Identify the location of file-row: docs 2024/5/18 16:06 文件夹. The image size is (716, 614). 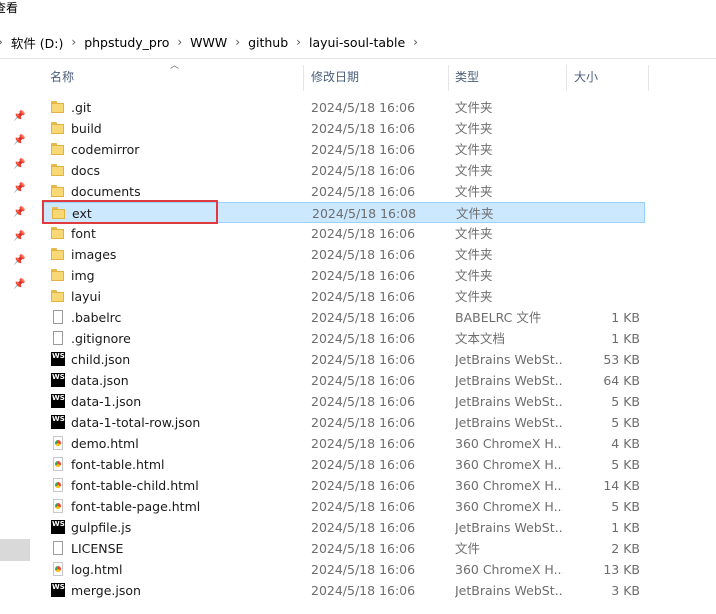
(343, 170).